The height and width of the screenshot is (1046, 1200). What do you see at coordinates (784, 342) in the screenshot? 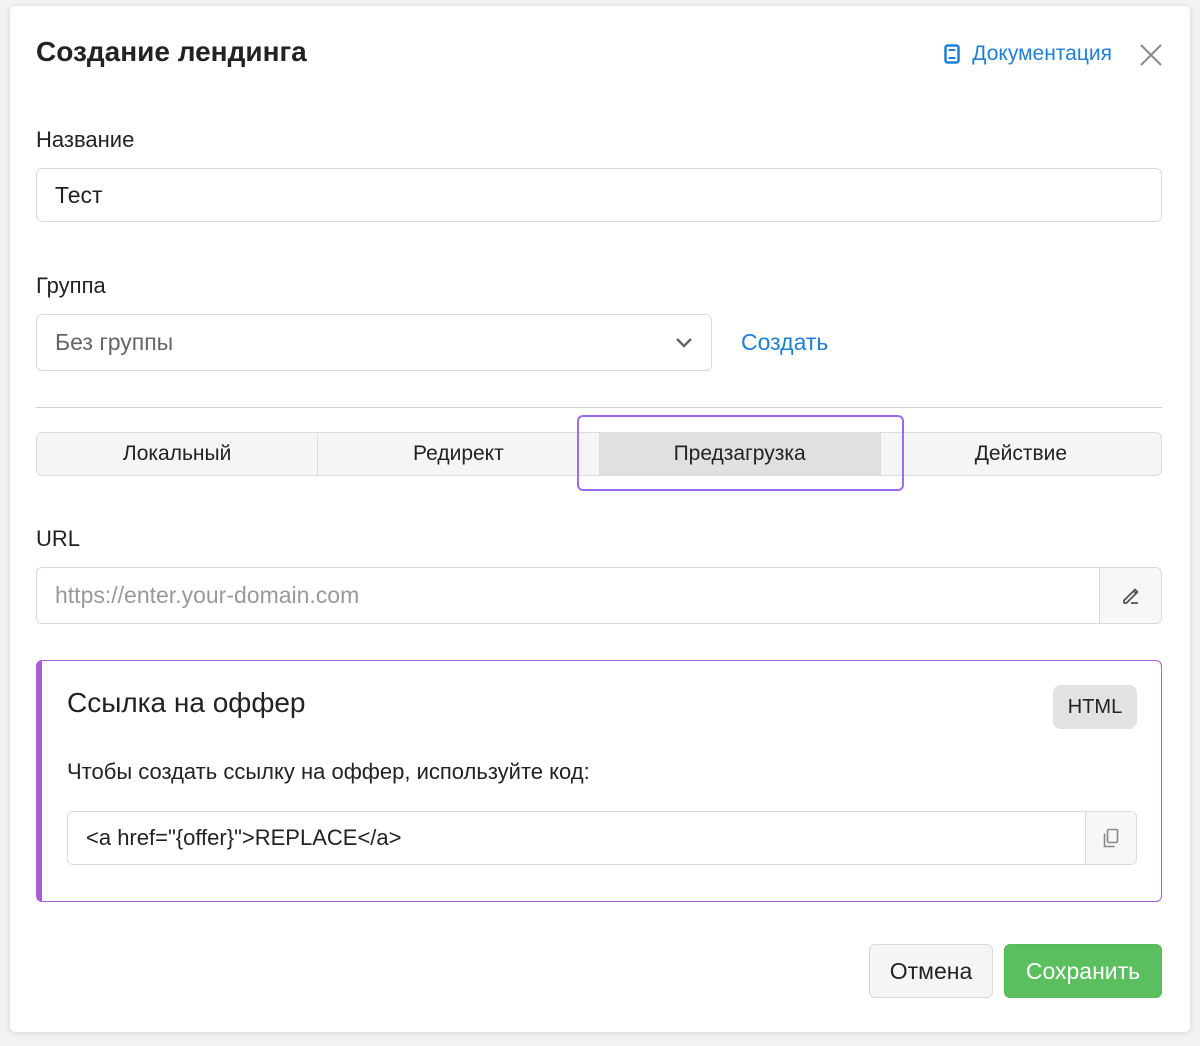
I see `create-group-link: Создать` at bounding box center [784, 342].